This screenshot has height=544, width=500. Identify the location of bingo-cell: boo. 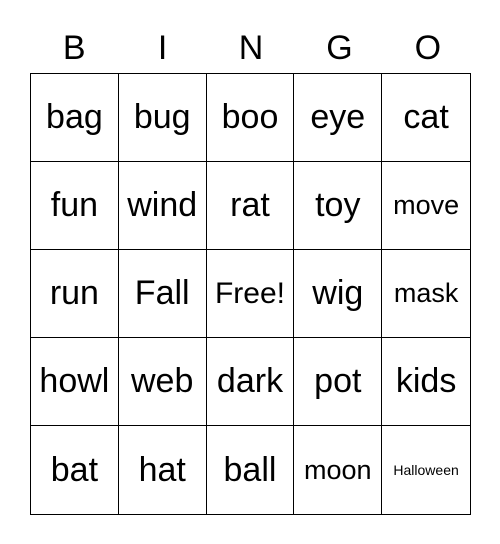
(250, 118).